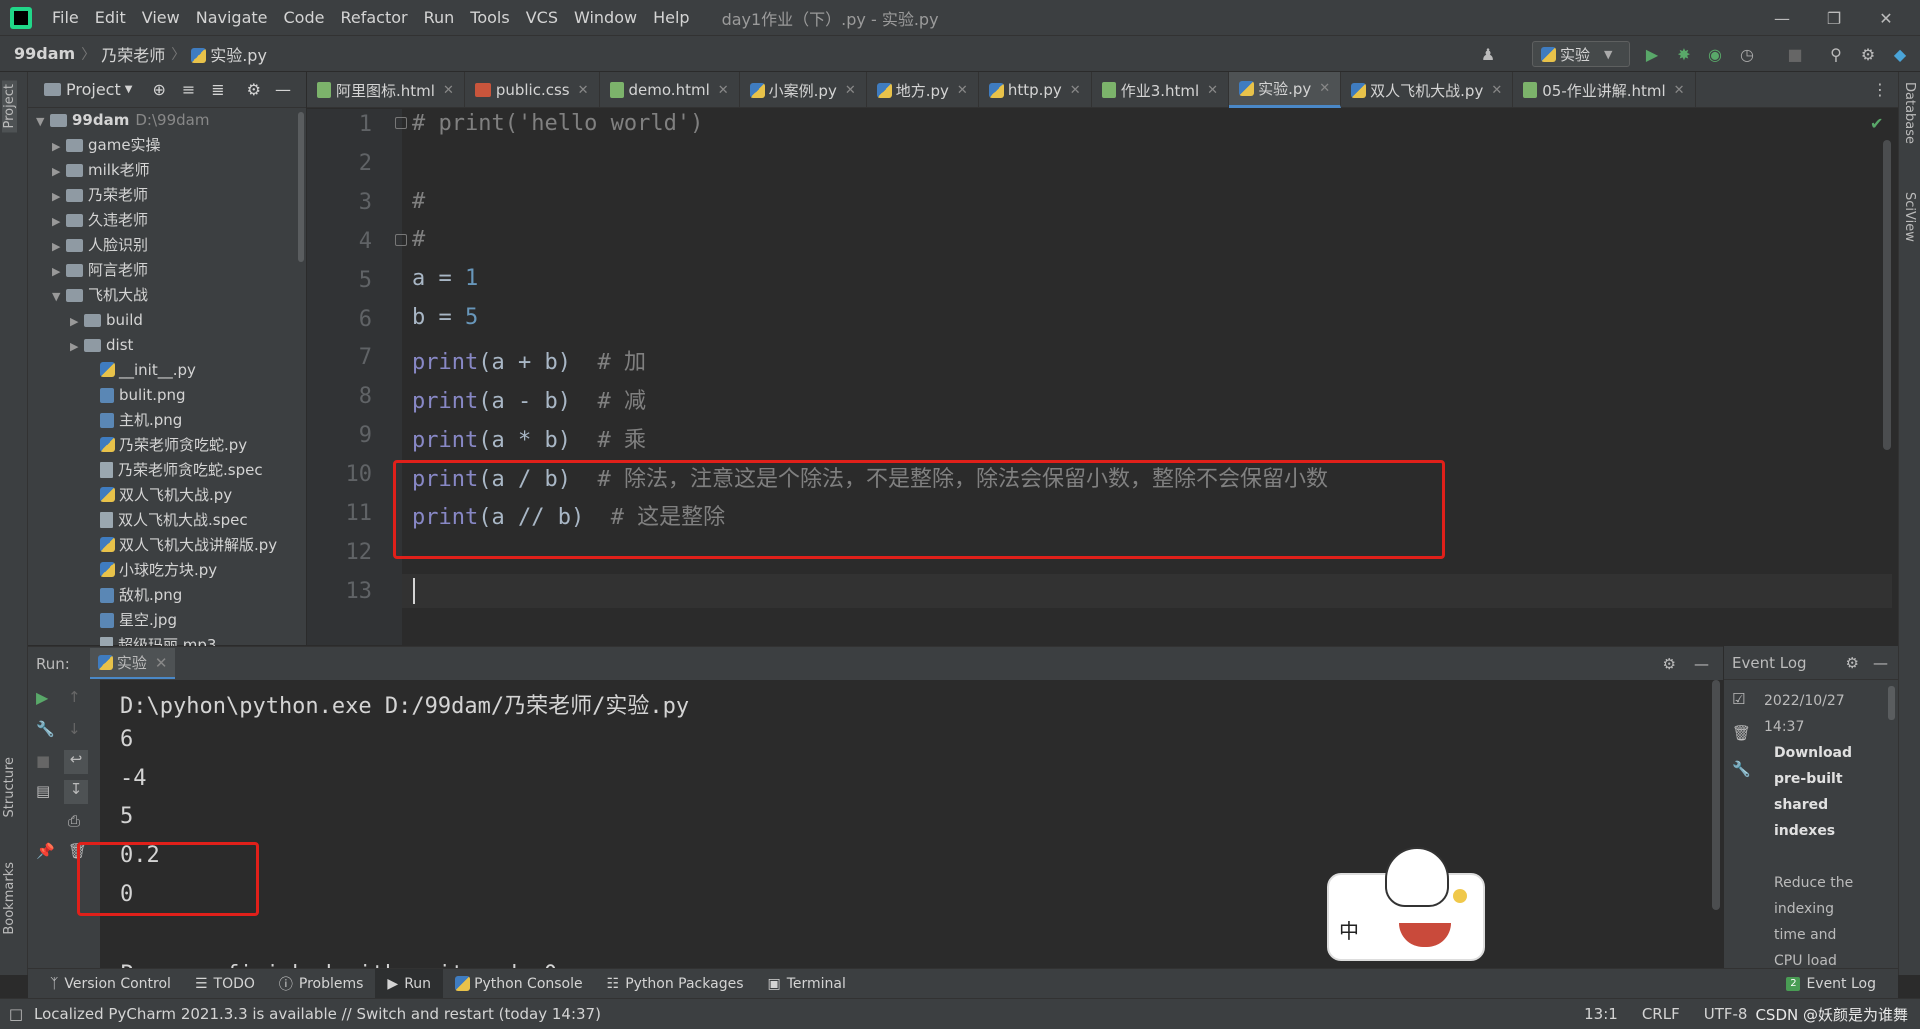 The height and width of the screenshot is (1029, 1920). I want to click on search-icon: ⚲, so click(1836, 54).